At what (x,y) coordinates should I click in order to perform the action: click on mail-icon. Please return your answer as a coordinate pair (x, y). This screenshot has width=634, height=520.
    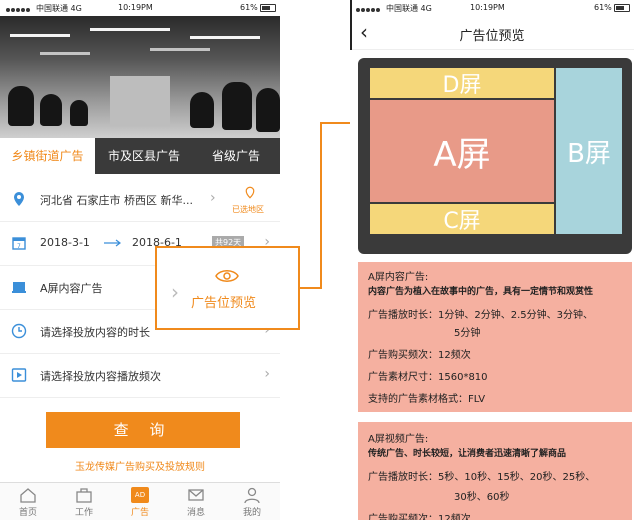
    Looking at the image, I should click on (196, 495).